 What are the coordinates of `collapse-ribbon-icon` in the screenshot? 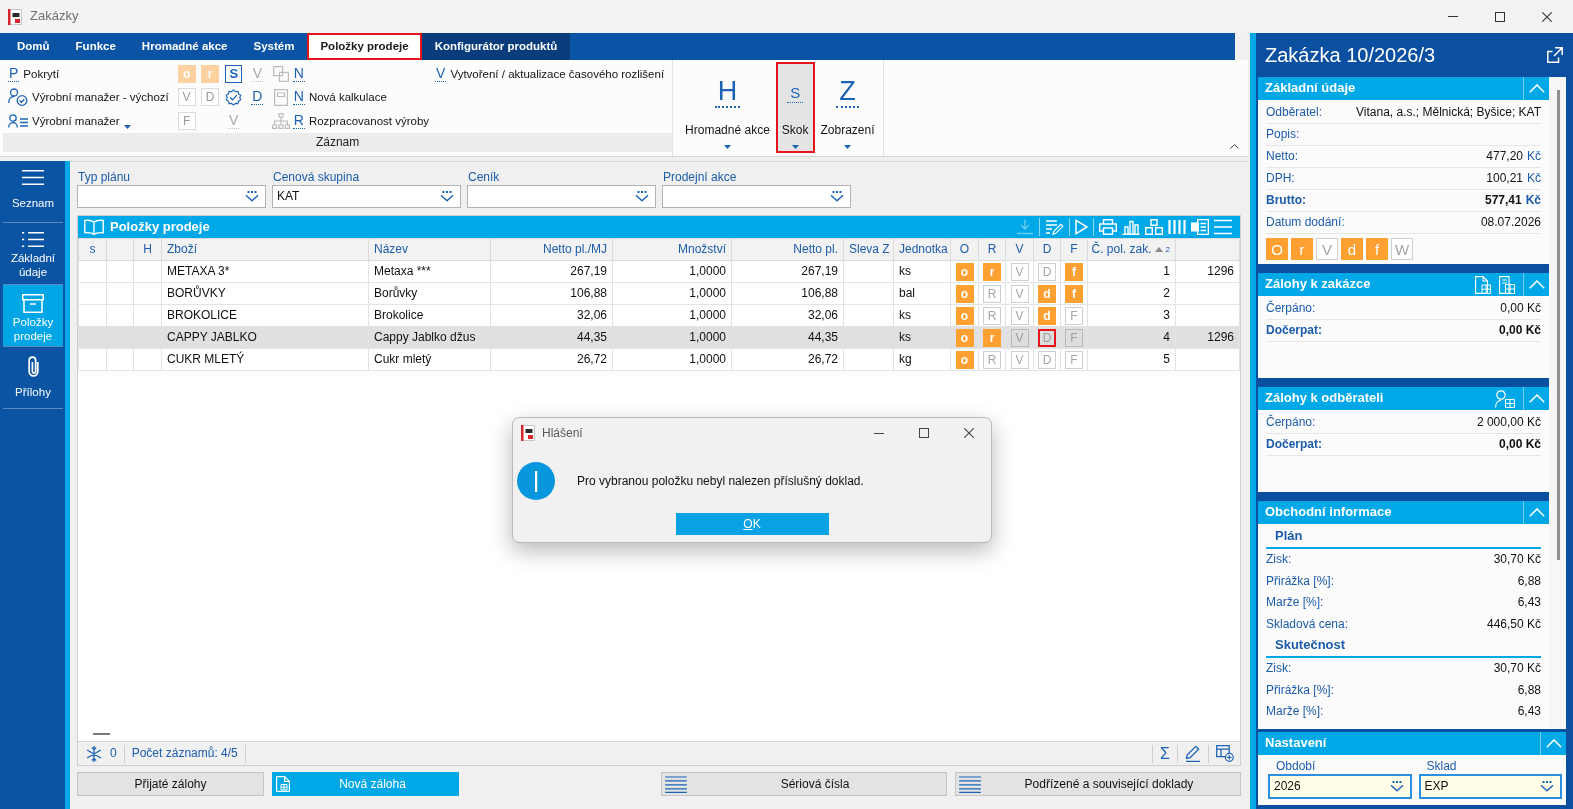 It's located at (1234, 146).